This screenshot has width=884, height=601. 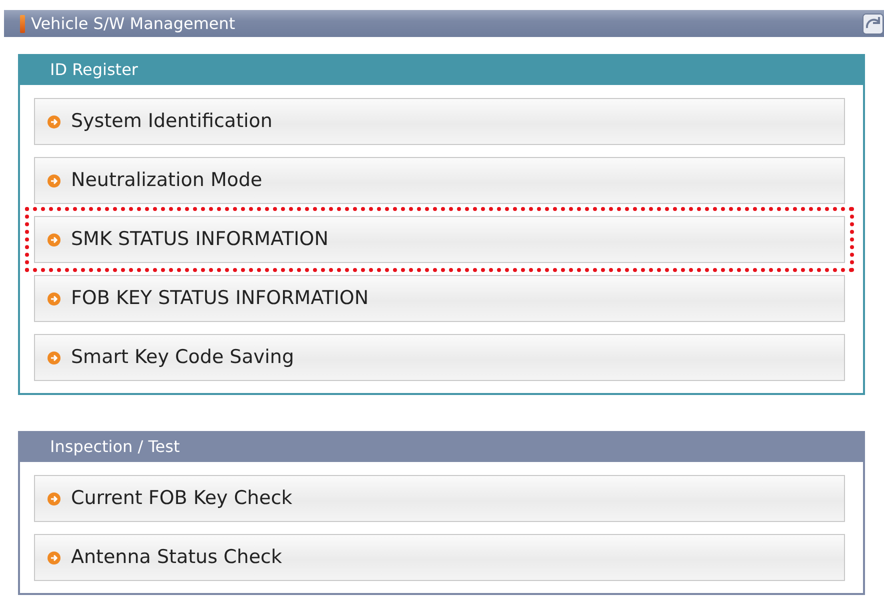 What do you see at coordinates (439, 557) in the screenshot?
I see `menu-button: Antenna Status Check` at bounding box center [439, 557].